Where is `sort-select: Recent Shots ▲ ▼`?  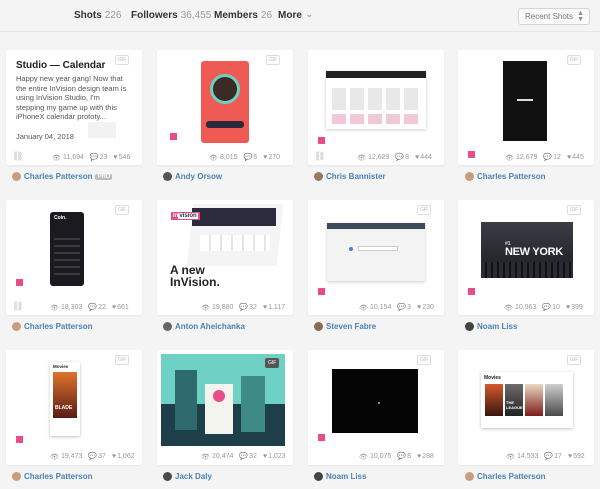
sort-select: Recent Shots ▲ ▼ is located at coordinates (554, 16).